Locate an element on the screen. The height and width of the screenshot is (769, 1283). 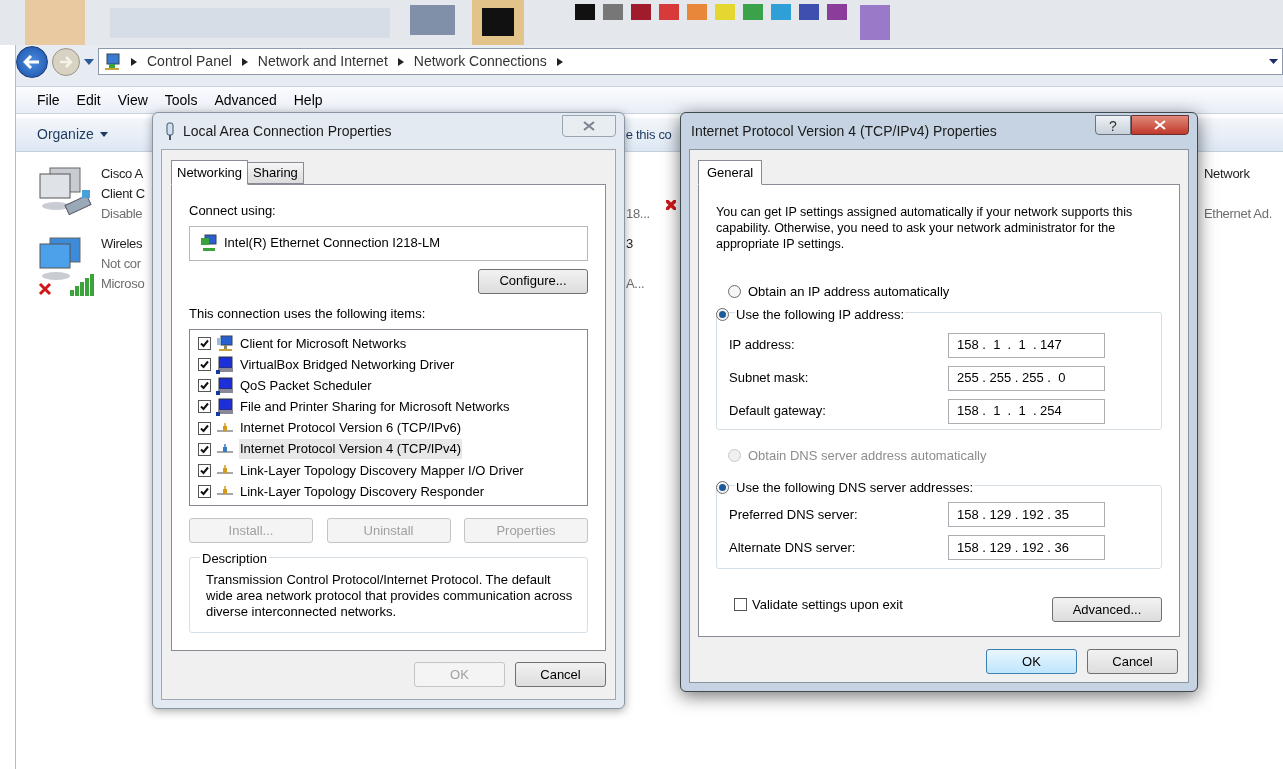
ip-address-field: 158 . 1 . 1 . 254 is located at coordinates (1026, 411).